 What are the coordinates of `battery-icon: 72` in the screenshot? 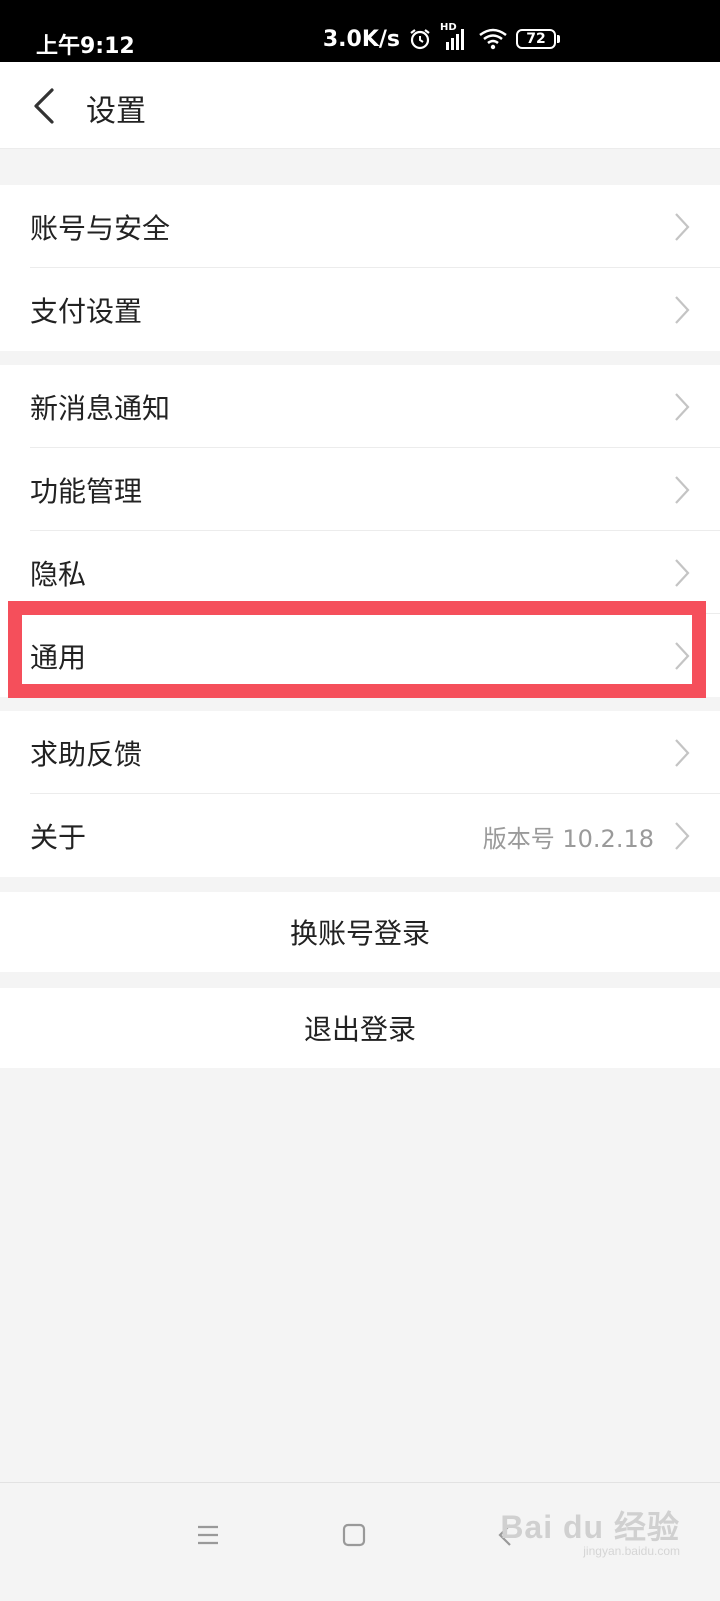 It's located at (538, 39).